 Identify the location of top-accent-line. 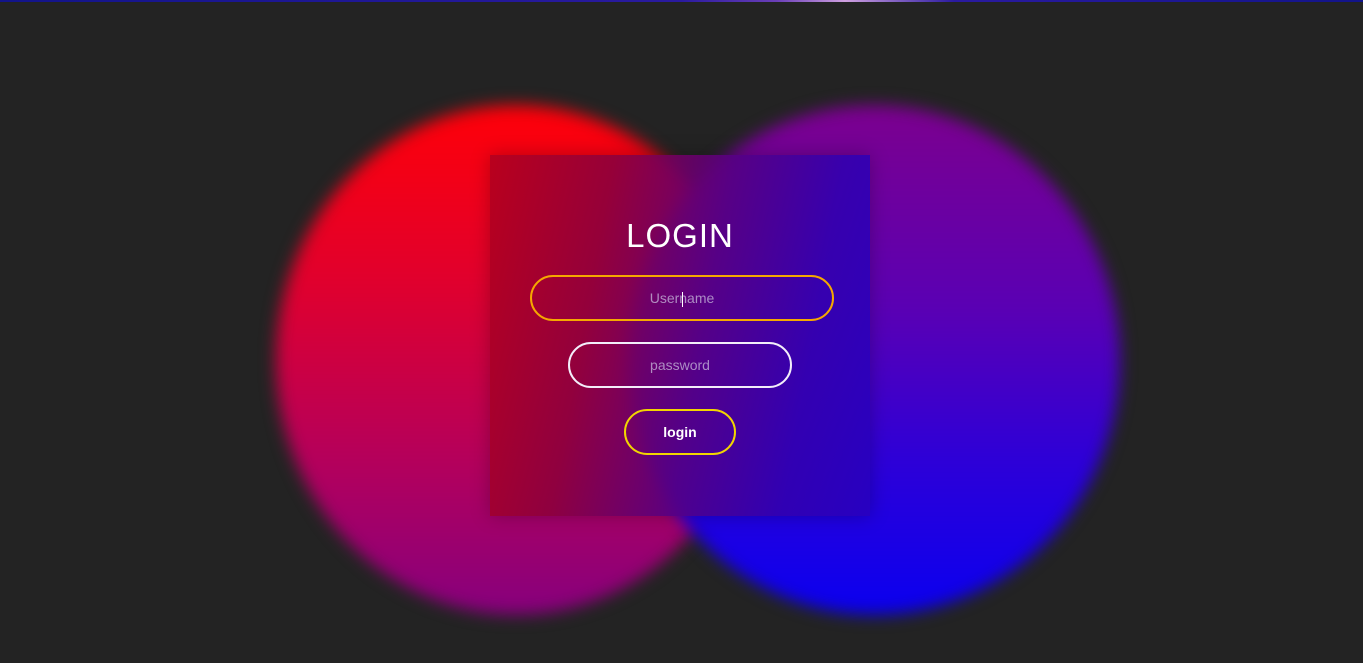
(681, 1).